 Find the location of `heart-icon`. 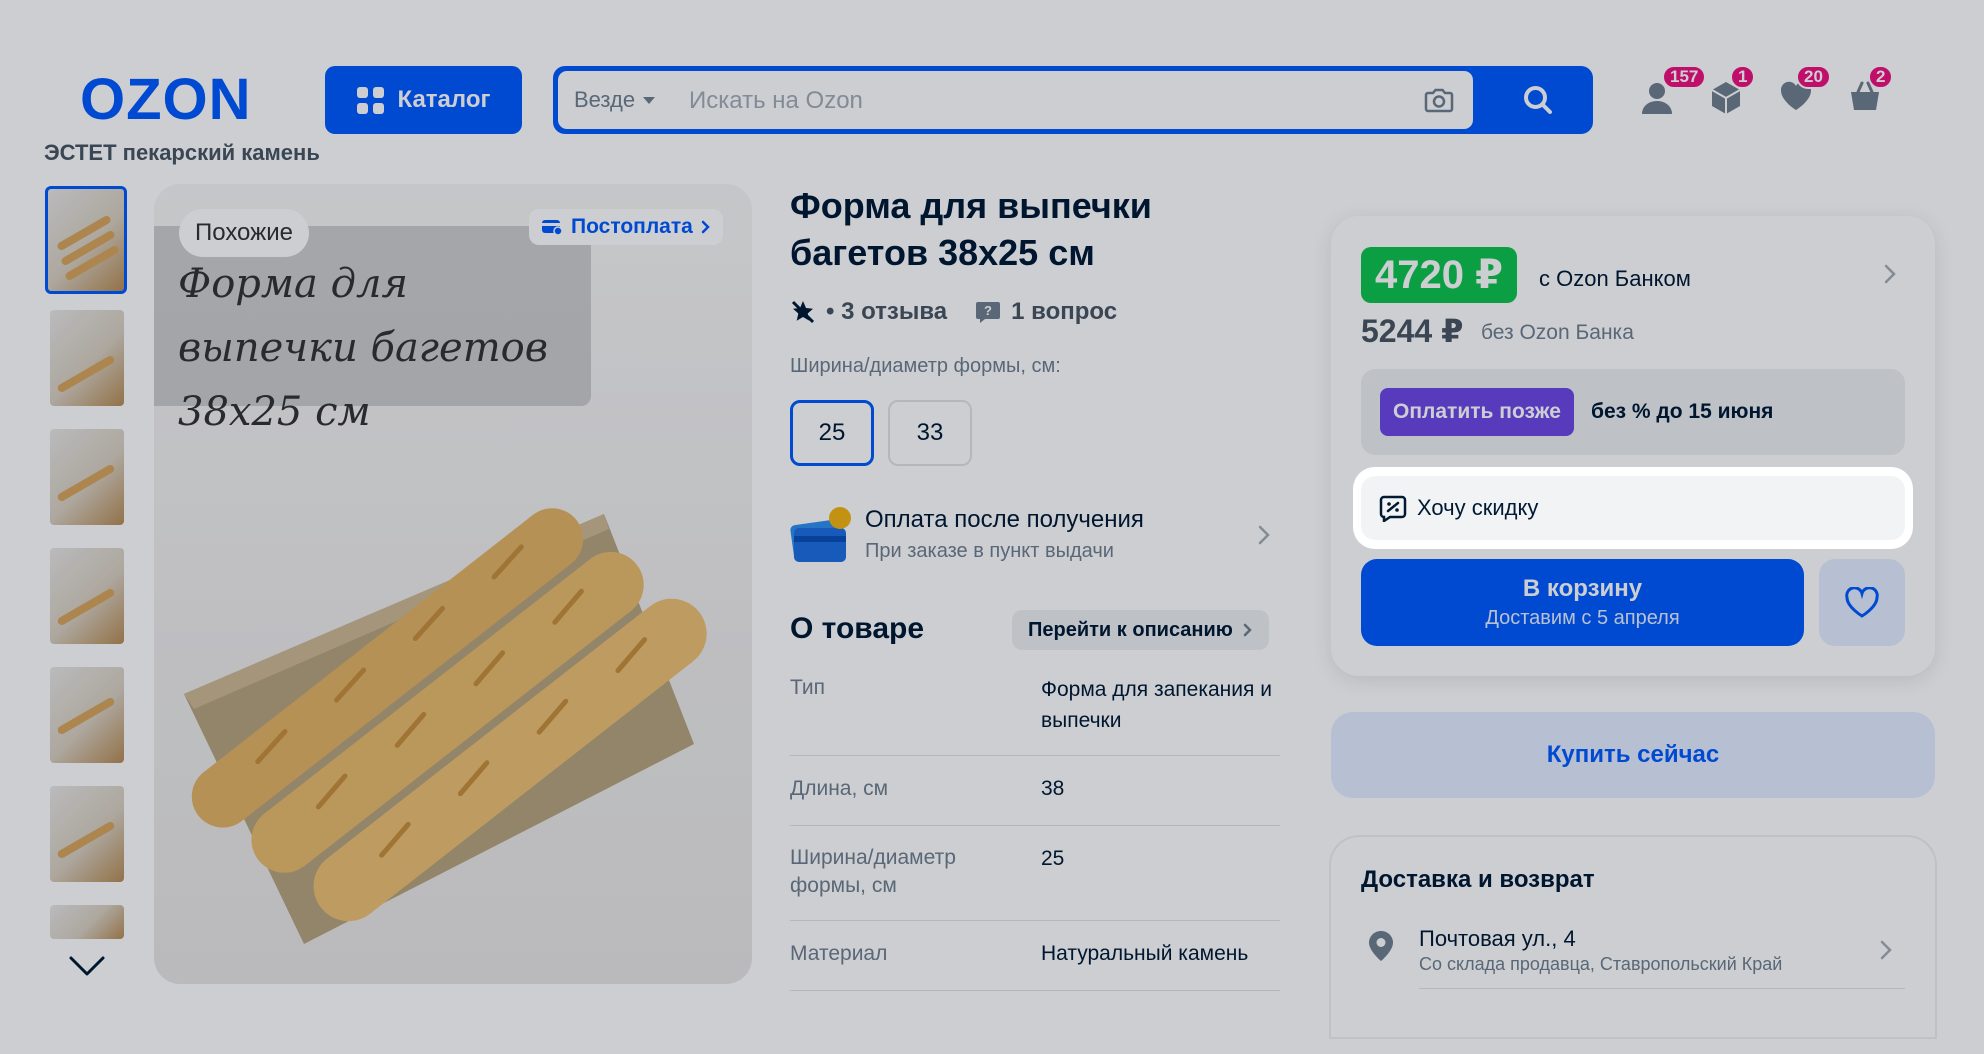

heart-icon is located at coordinates (1862, 602).